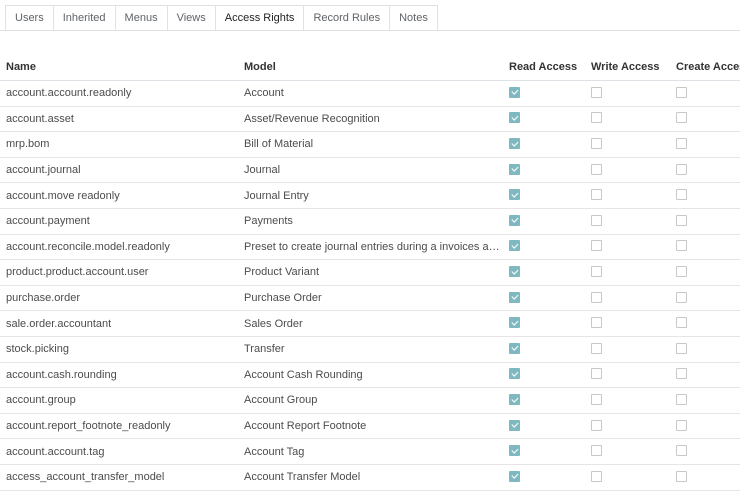 Image resolution: width=740 pixels, height=492 pixels. I want to click on column-header-read-access: Read Access, so click(544, 67).